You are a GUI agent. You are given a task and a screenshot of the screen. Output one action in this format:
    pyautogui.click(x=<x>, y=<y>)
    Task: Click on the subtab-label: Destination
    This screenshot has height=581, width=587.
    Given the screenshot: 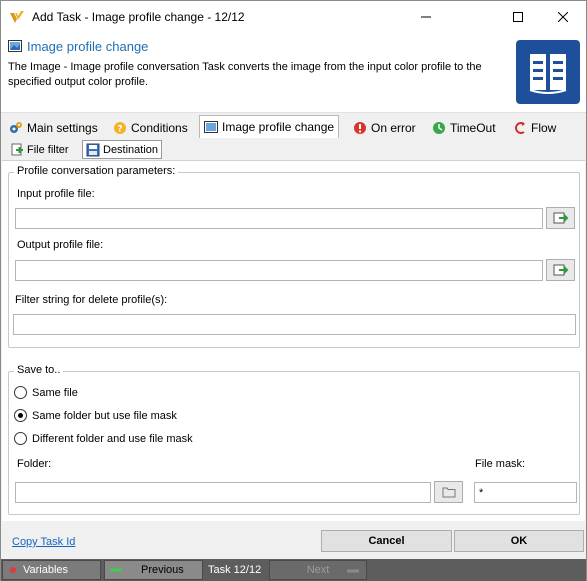 What is the action you would take?
    pyautogui.click(x=131, y=149)
    